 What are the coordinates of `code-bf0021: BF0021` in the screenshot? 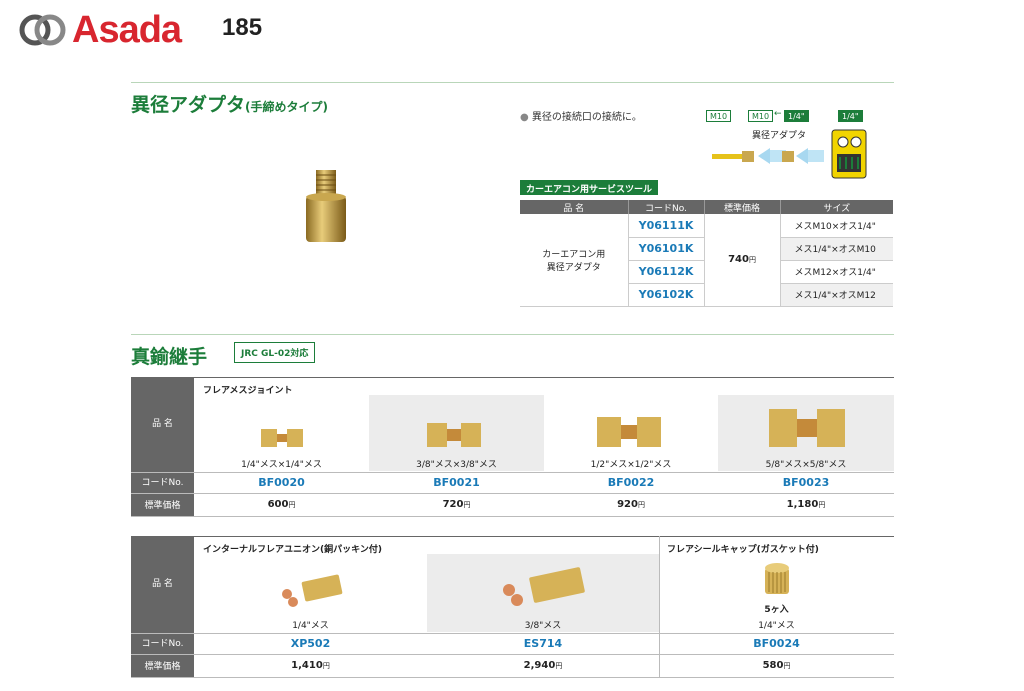 It's located at (456, 482).